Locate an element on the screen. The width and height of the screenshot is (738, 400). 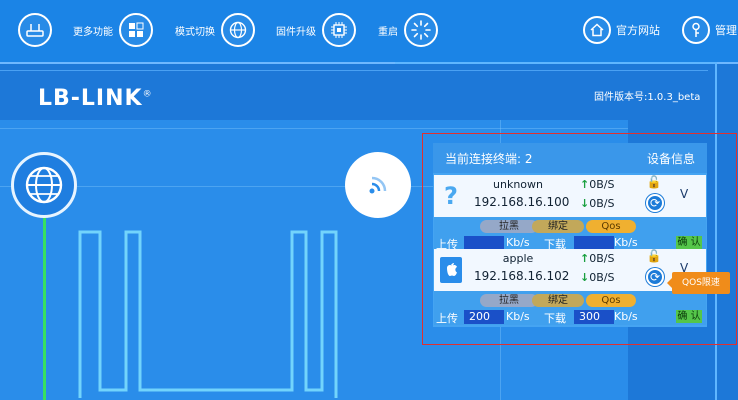
firmware-version: 固件版本号:1.0.3_beta is located at coordinates (647, 97).